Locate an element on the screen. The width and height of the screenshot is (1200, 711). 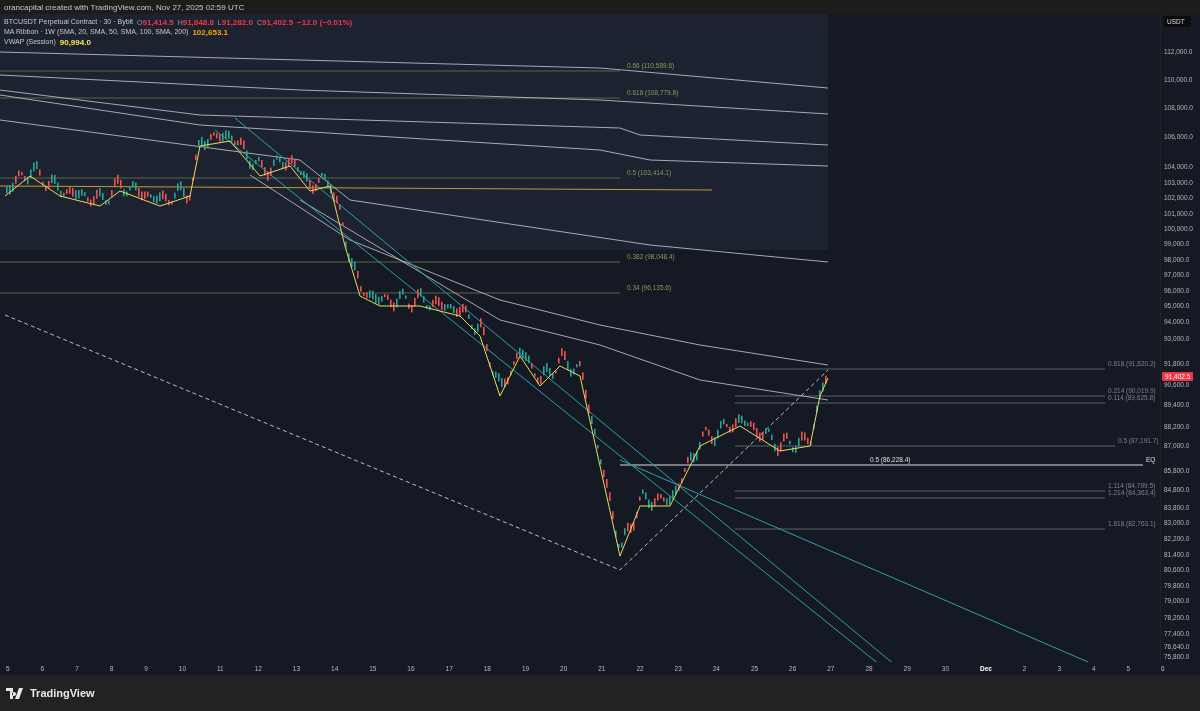
indicator-value: 91,414.5 is located at coordinates (158, 22).